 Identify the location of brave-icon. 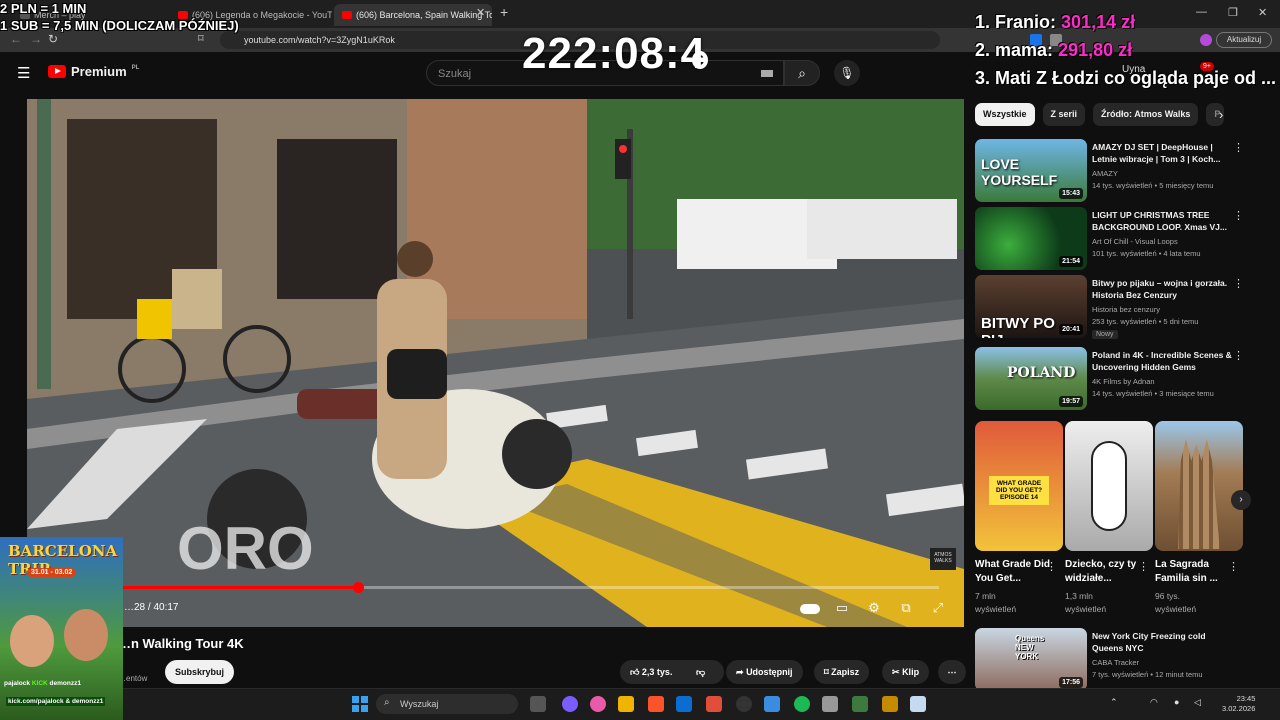
(656, 704).